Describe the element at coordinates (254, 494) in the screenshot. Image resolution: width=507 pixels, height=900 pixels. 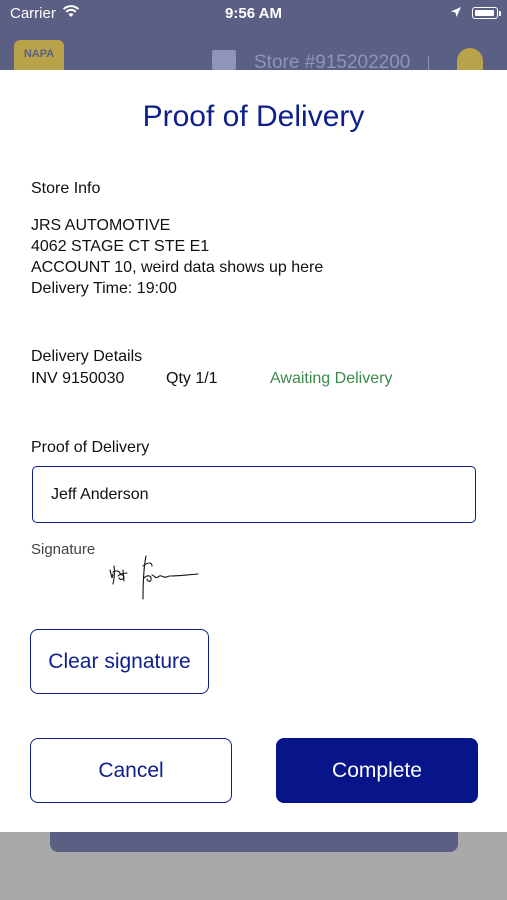
I see `recipient-name-input` at that location.